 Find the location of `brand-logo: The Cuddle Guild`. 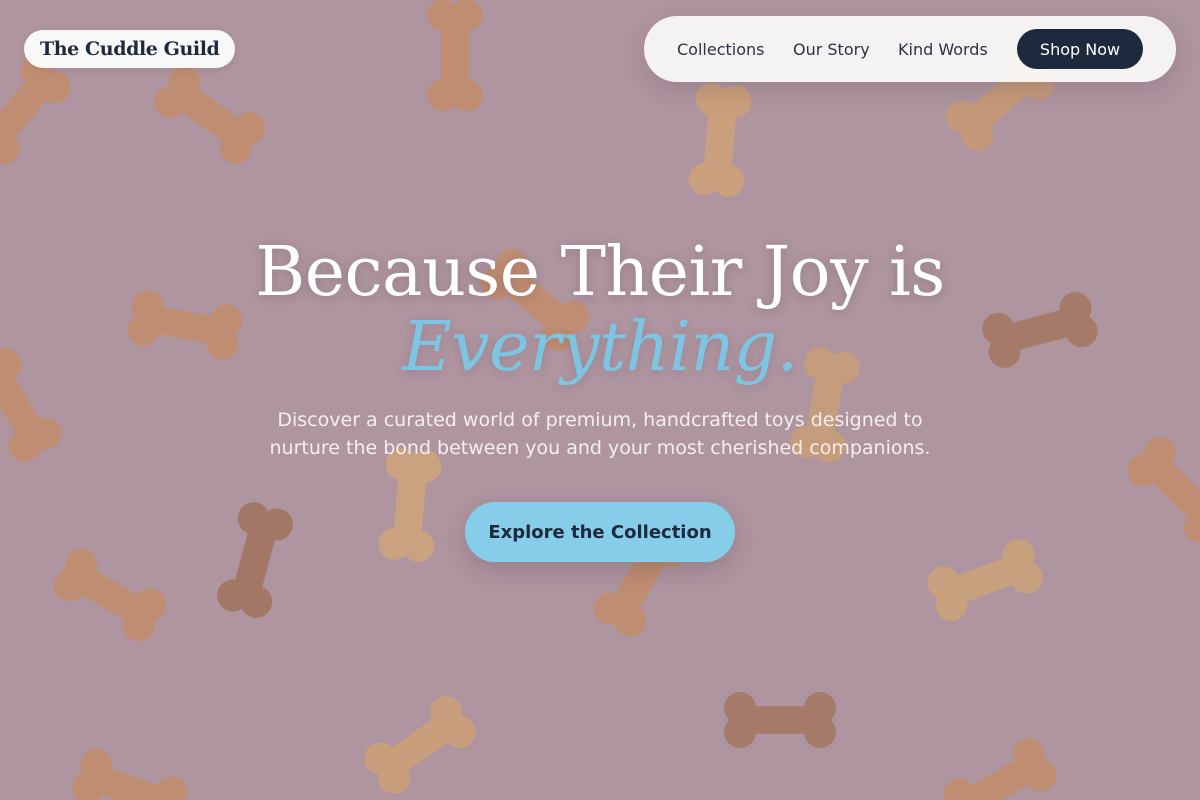

brand-logo: The Cuddle Guild is located at coordinates (130, 49).